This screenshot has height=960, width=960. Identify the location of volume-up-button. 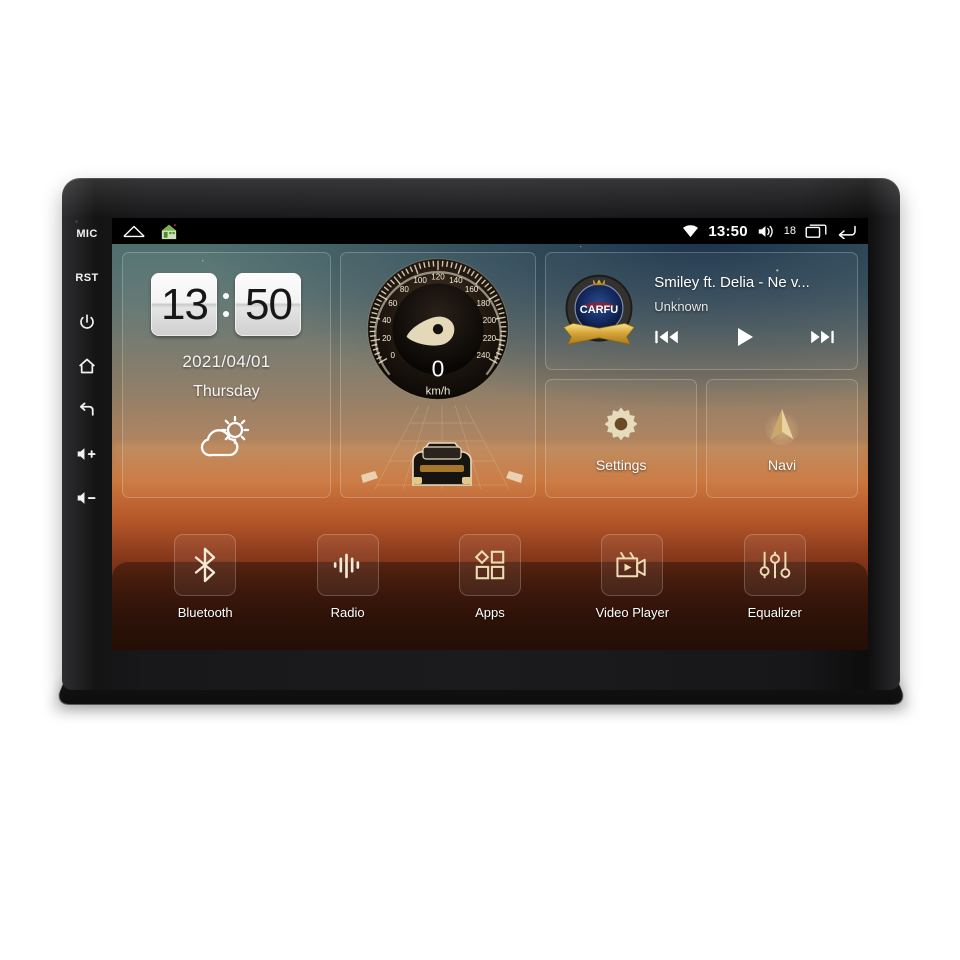
(87, 454).